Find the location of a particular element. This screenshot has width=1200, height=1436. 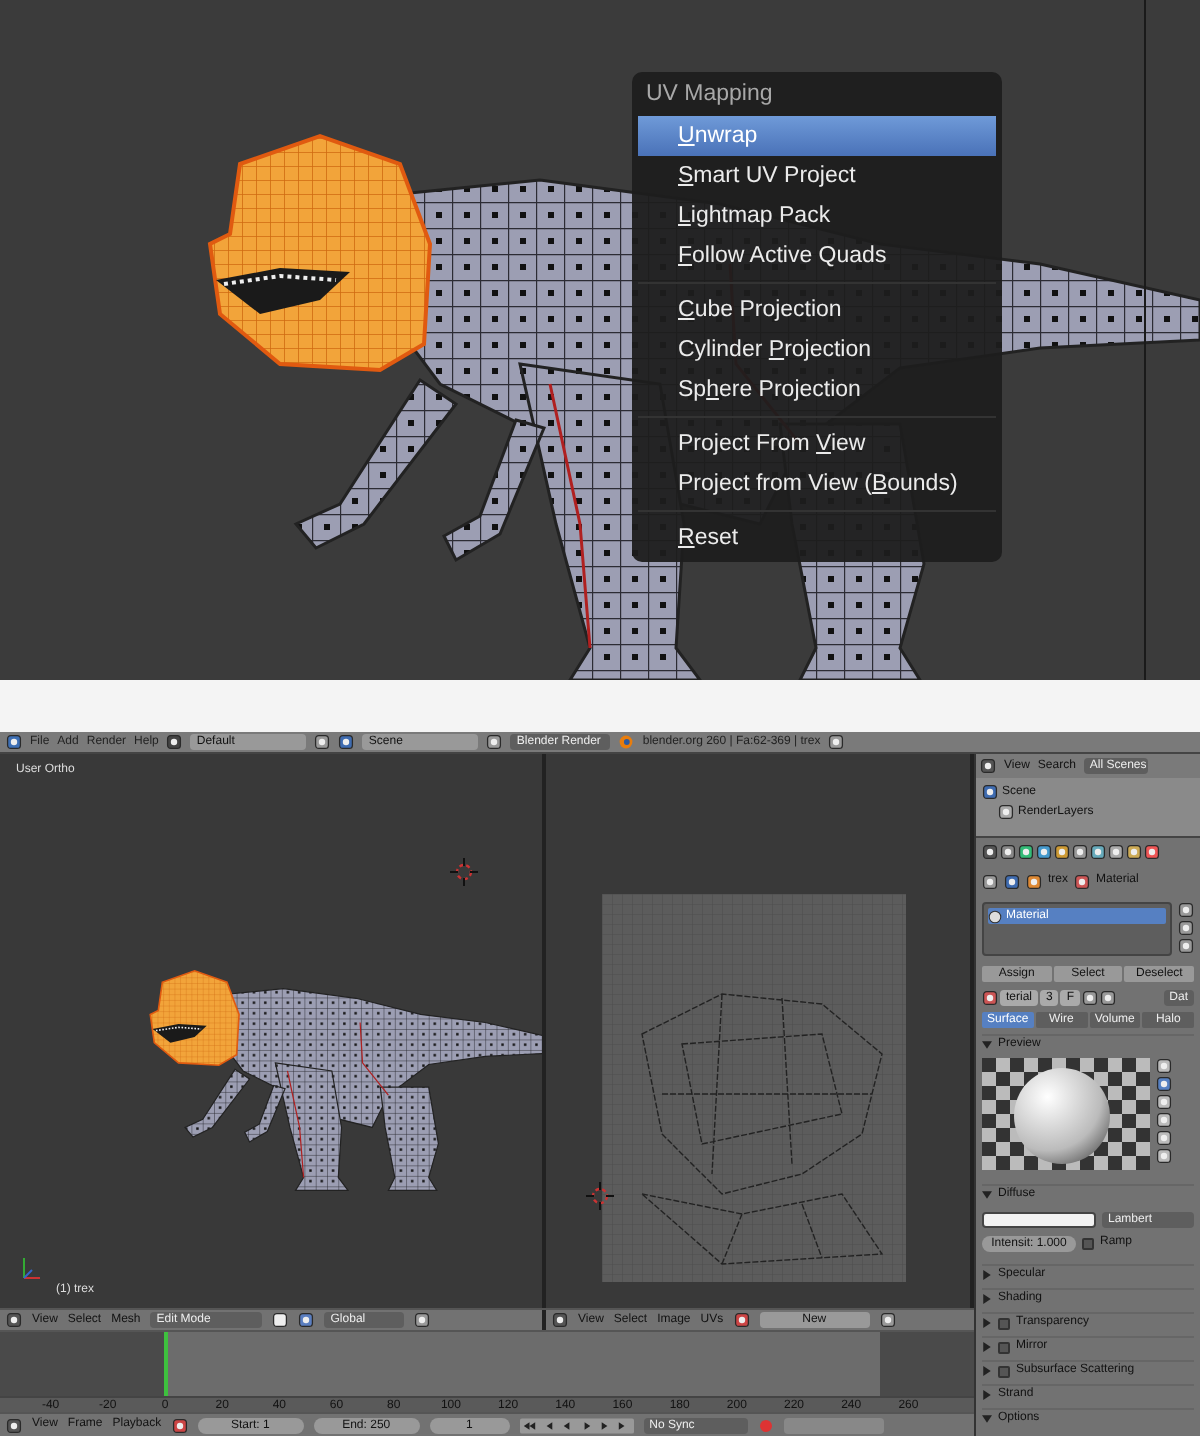

menu-title: UV Mapping is located at coordinates (709, 95).